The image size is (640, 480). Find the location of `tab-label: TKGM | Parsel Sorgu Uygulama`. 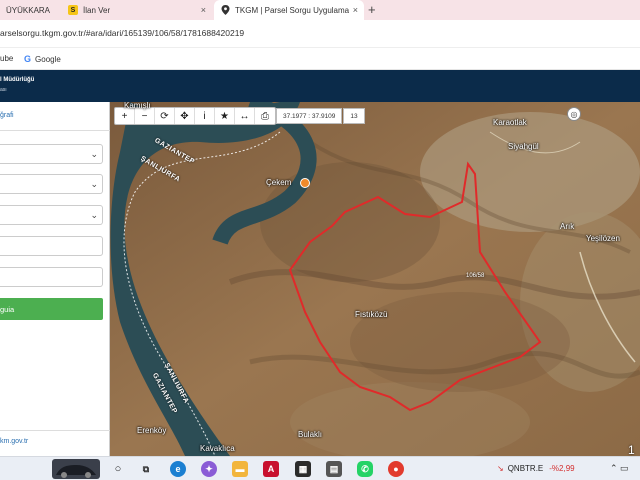

tab-label: TKGM | Parsel Sorgu Uygulama is located at coordinates (292, 10).